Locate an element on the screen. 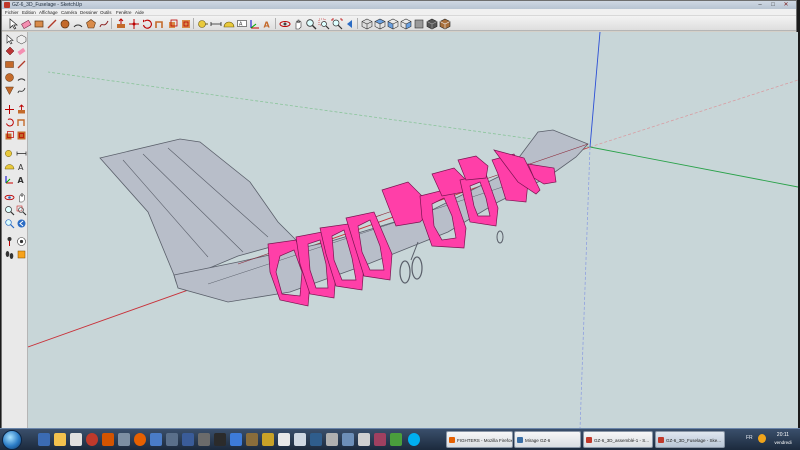 The width and height of the screenshot is (800, 450). app-navy-icon is located at coordinates (316, 439).